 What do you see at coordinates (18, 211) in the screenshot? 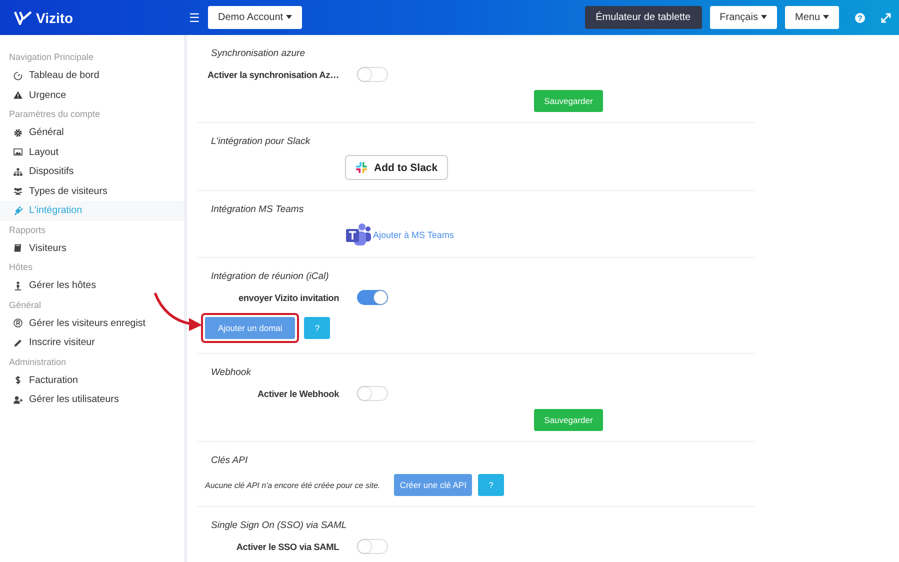
I see `plug-icon` at bounding box center [18, 211].